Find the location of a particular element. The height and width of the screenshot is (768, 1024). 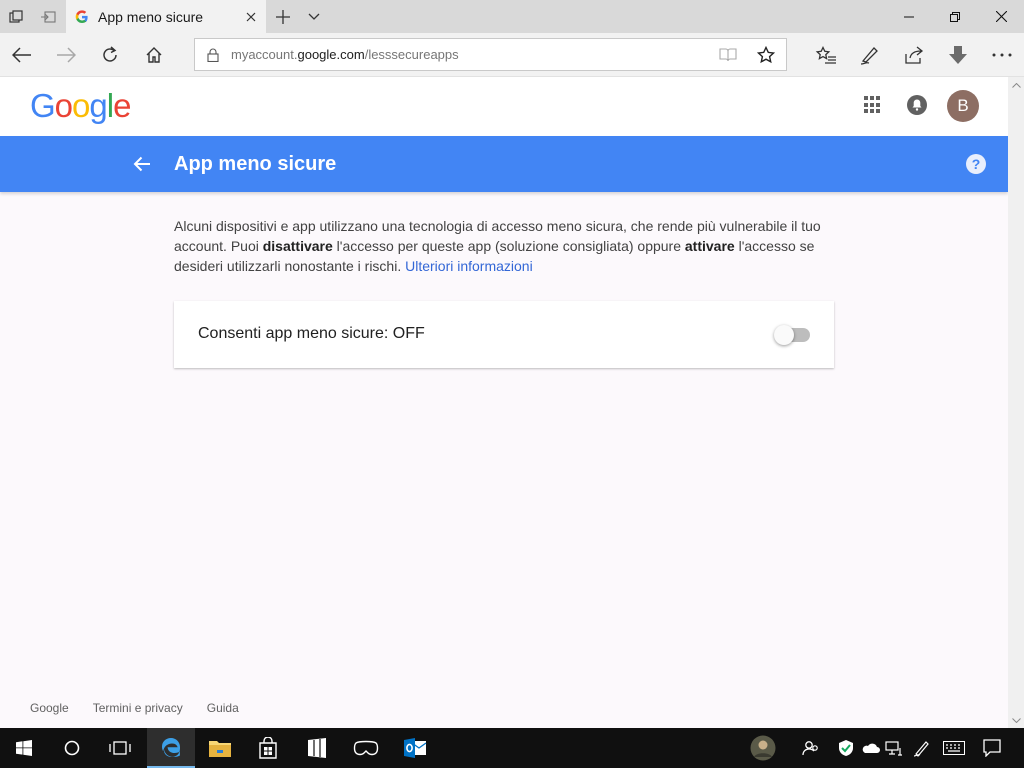

network-icon is located at coordinates (893, 748).